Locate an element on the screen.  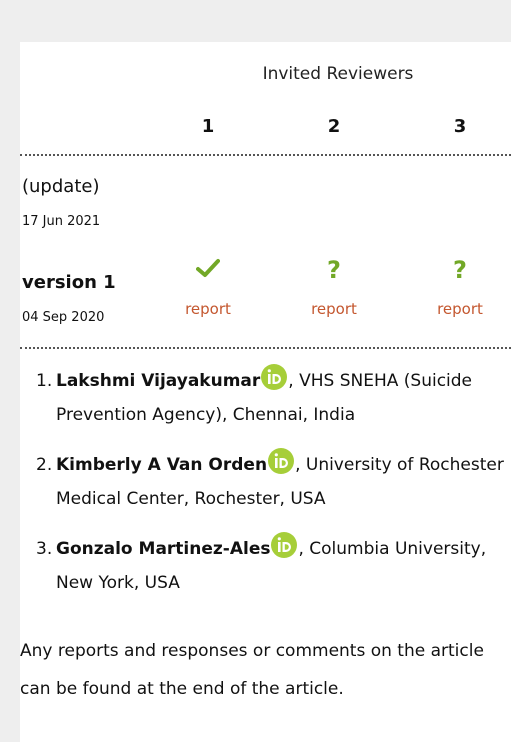
reviewer-name: Kimberly A Van Orden is located at coordinates (161, 465).